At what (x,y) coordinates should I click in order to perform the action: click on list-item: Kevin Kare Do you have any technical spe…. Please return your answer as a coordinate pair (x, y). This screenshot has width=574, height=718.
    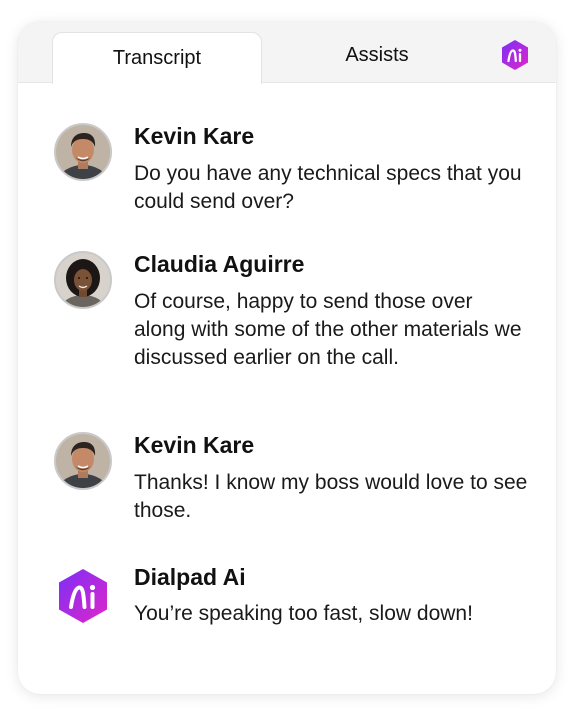
    Looking at the image, I should click on (294, 173).